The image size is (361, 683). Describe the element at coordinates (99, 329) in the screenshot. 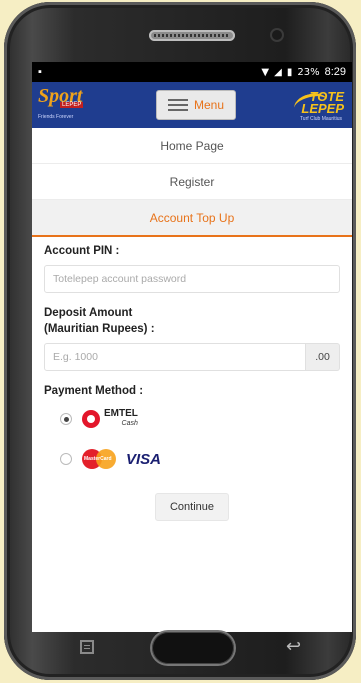

I see `deposit-label-line2: (Mauritian Rupees) :` at that location.